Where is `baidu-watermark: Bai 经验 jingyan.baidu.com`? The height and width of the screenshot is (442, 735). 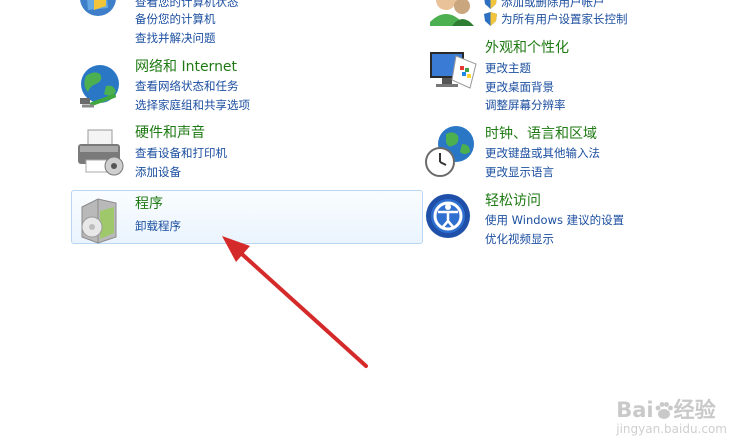 baidu-watermark: Bai 经验 jingyan.baidu.com is located at coordinates (671, 415).